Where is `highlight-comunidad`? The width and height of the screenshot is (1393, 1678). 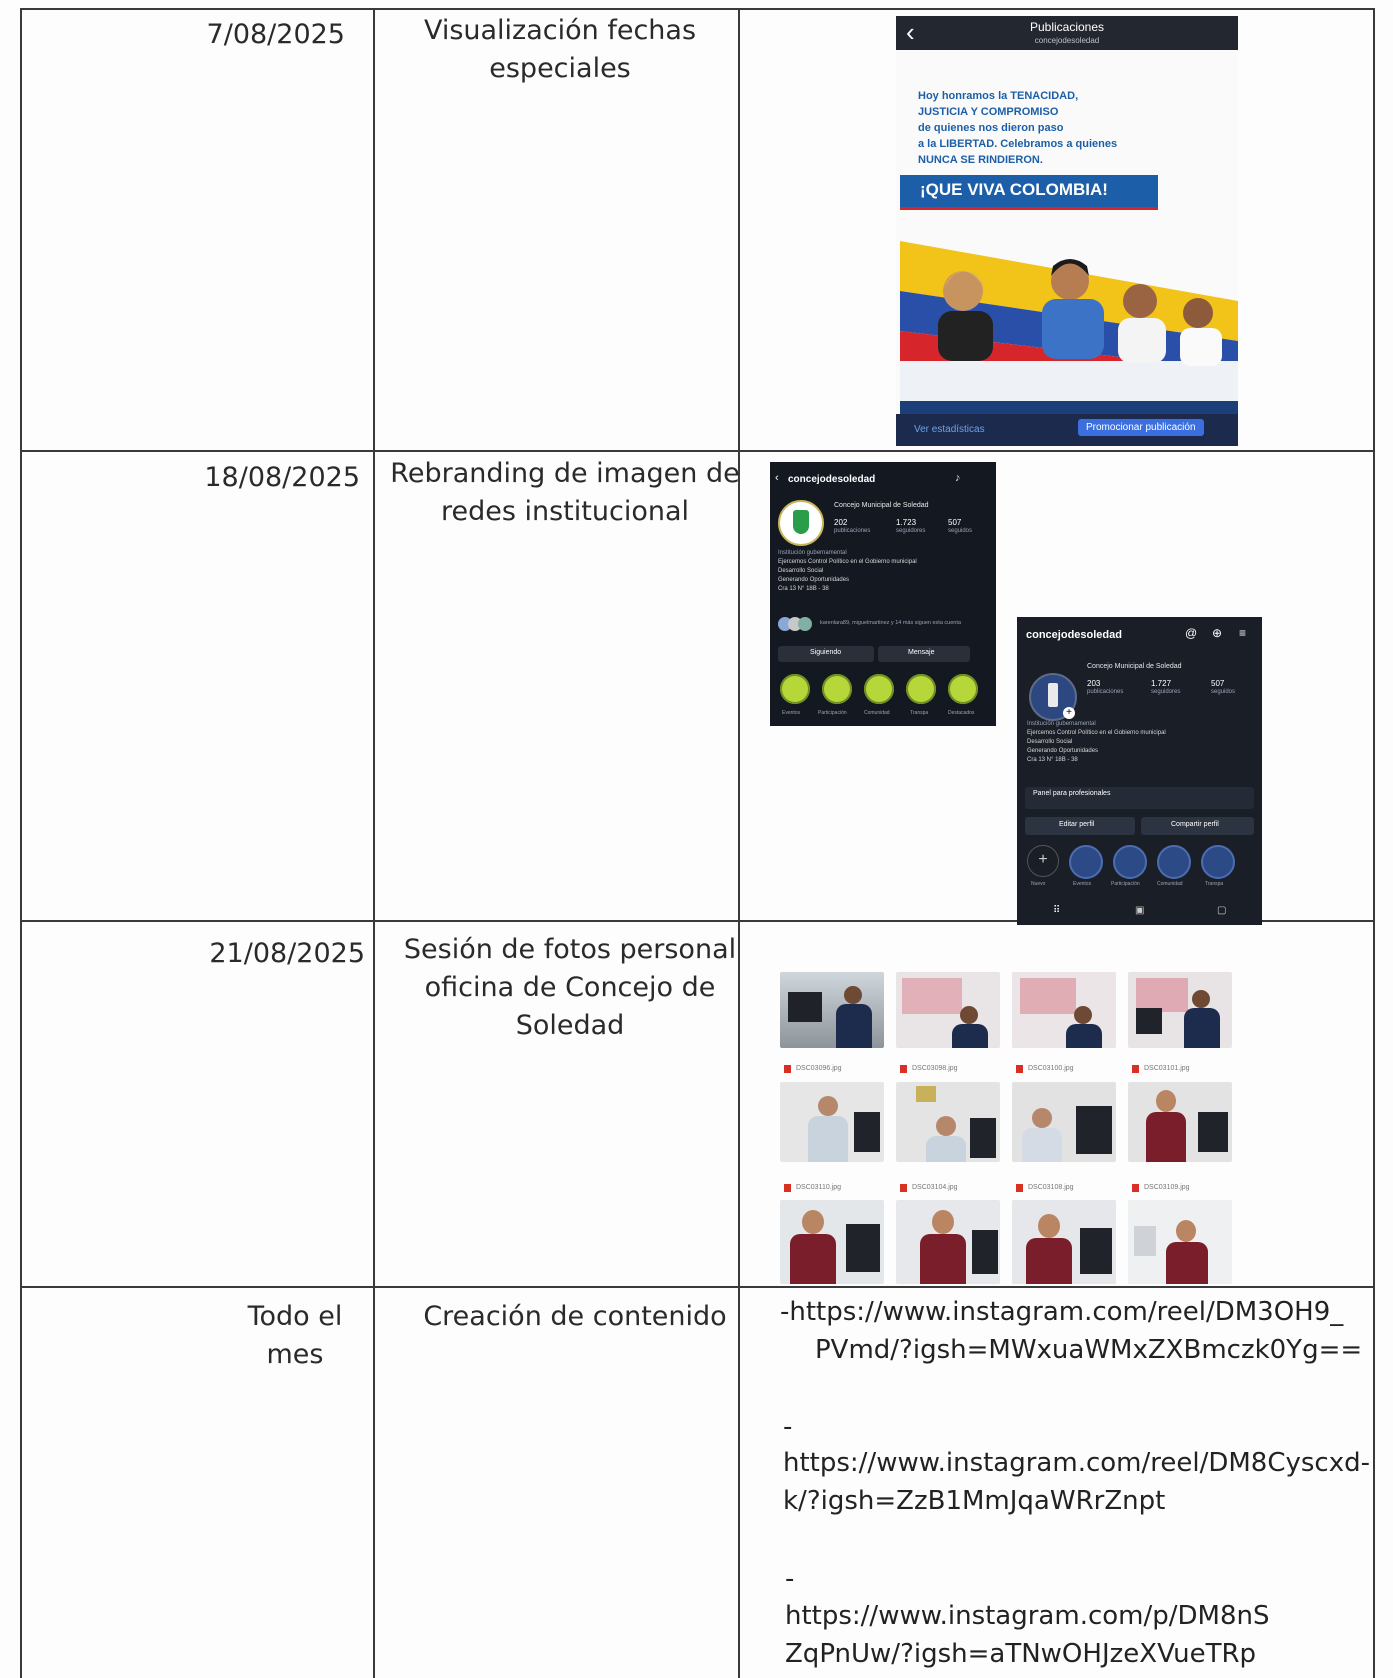
highlight-comunidad is located at coordinates (1174, 862).